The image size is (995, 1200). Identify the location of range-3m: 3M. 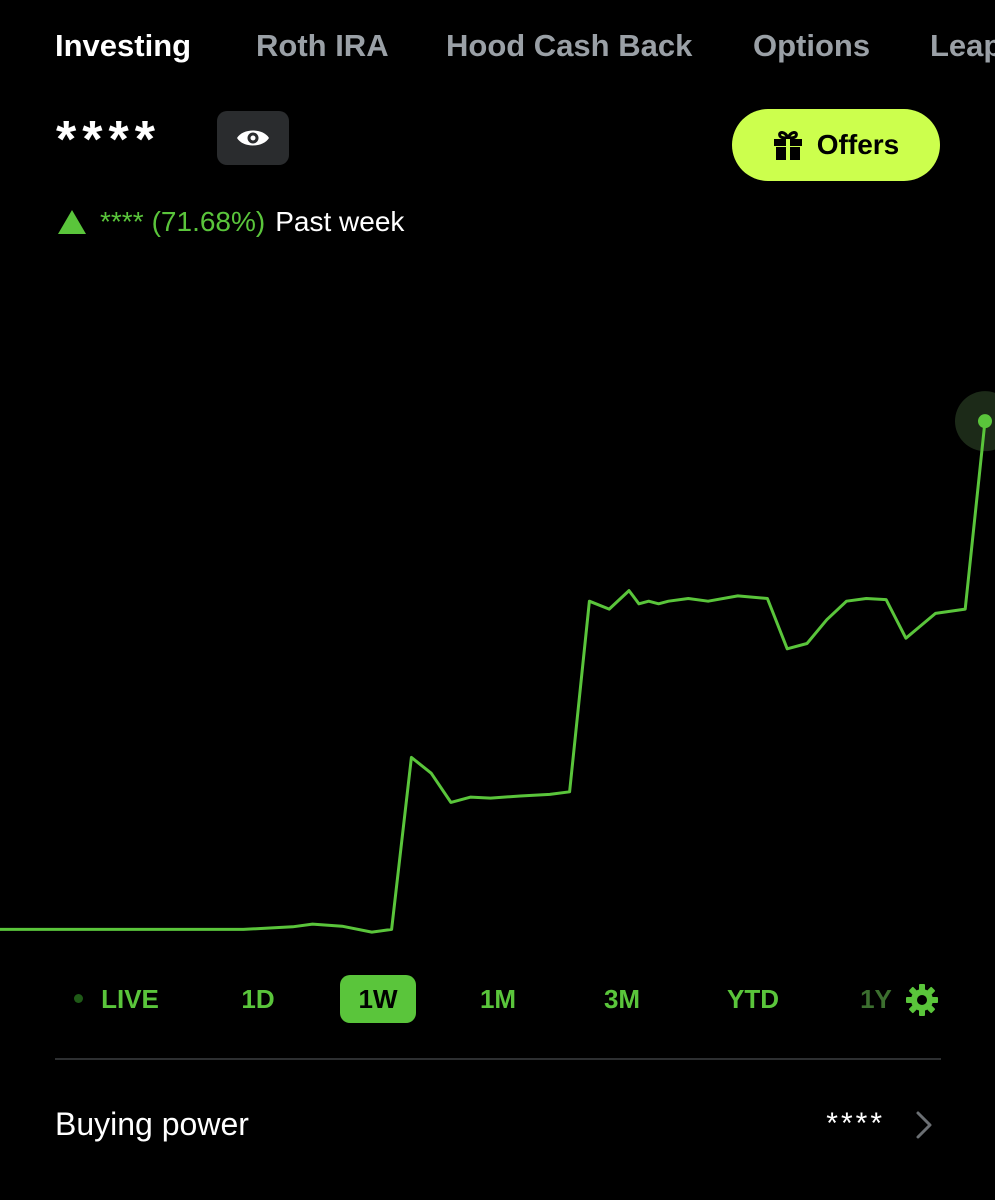
(622, 999).